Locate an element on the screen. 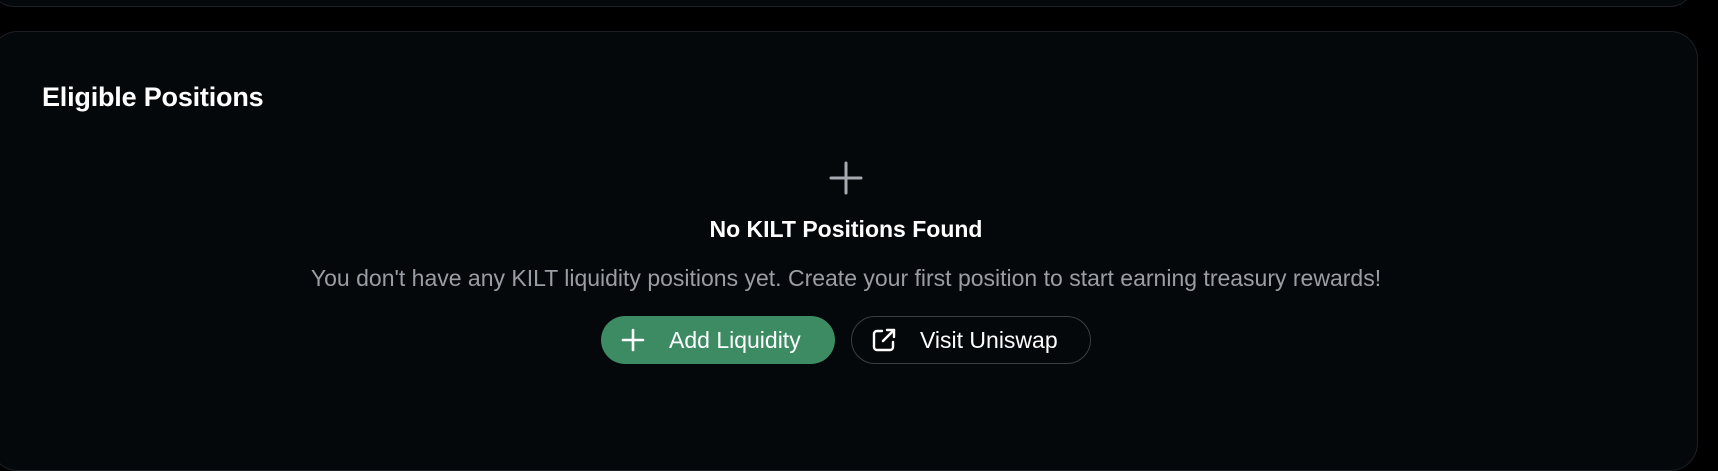  visit-uniswap-button: Visit Uniswap is located at coordinates (971, 340).